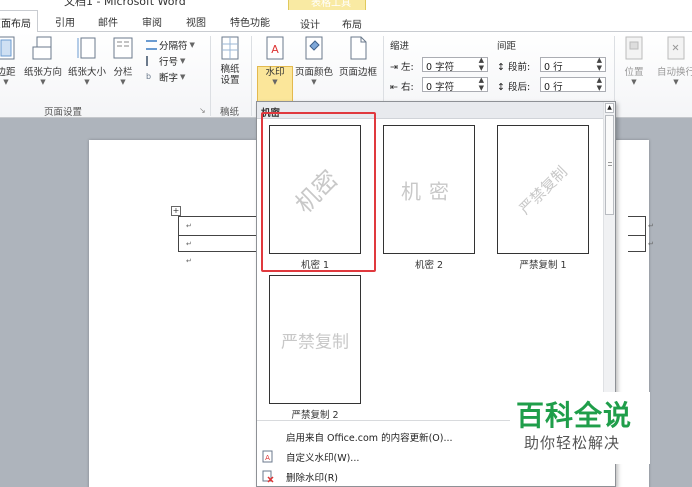 The image size is (692, 487). I want to click on paragraph-mark-icon: ↵, so click(189, 261).